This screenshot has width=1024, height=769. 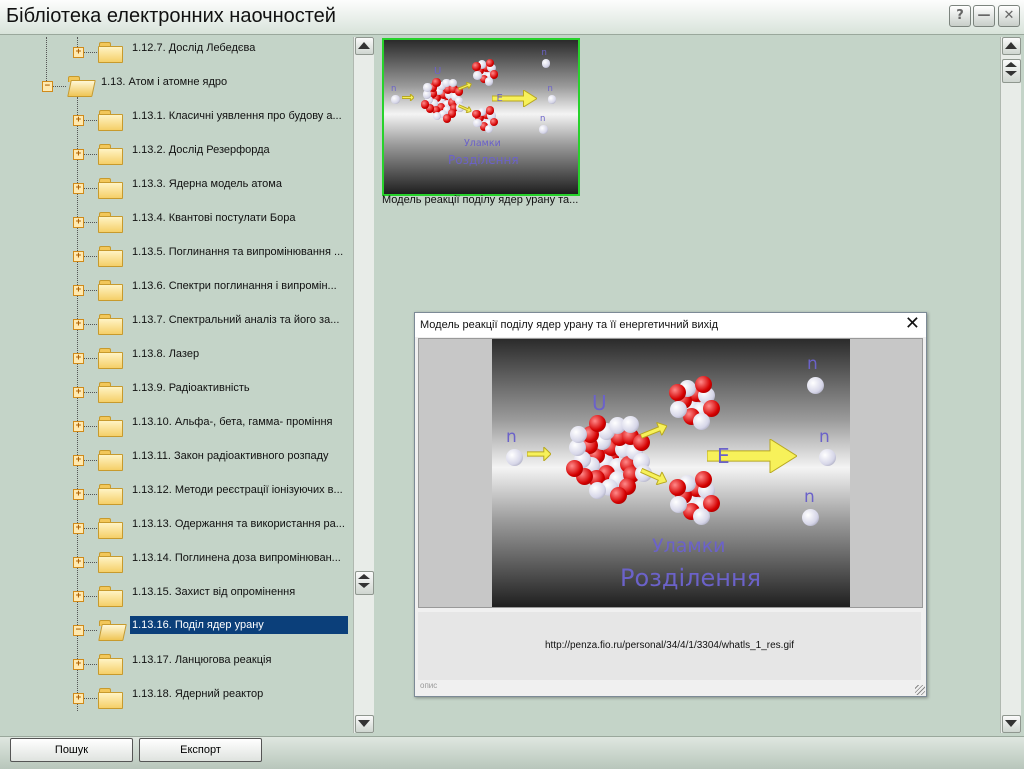 I want to click on tree-item: − 1.13.16. Поділ ядер урану, so click(x=176, y=626).